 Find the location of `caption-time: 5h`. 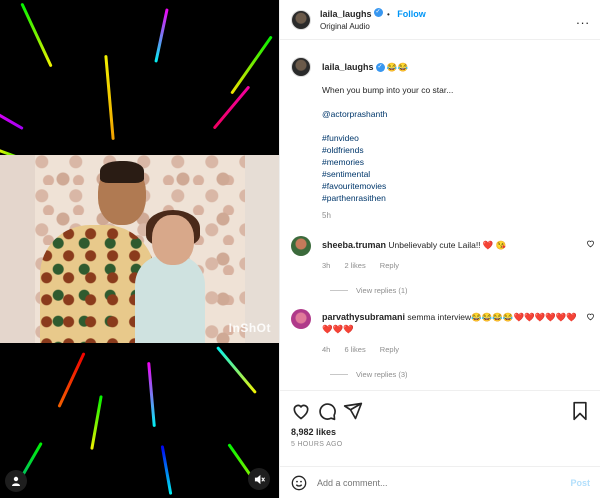

caption-time: 5h is located at coordinates (326, 215).